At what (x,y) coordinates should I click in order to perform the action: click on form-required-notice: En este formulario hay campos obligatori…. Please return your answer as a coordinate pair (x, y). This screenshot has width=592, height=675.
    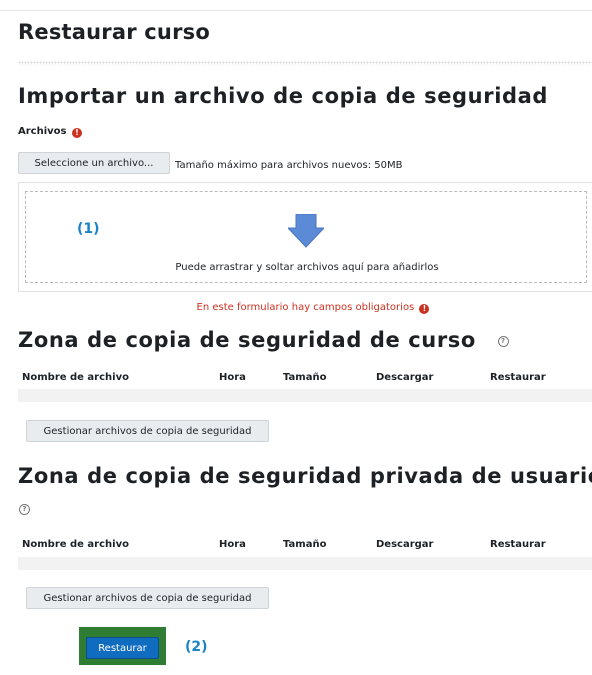
    Looking at the image, I should click on (296, 308).